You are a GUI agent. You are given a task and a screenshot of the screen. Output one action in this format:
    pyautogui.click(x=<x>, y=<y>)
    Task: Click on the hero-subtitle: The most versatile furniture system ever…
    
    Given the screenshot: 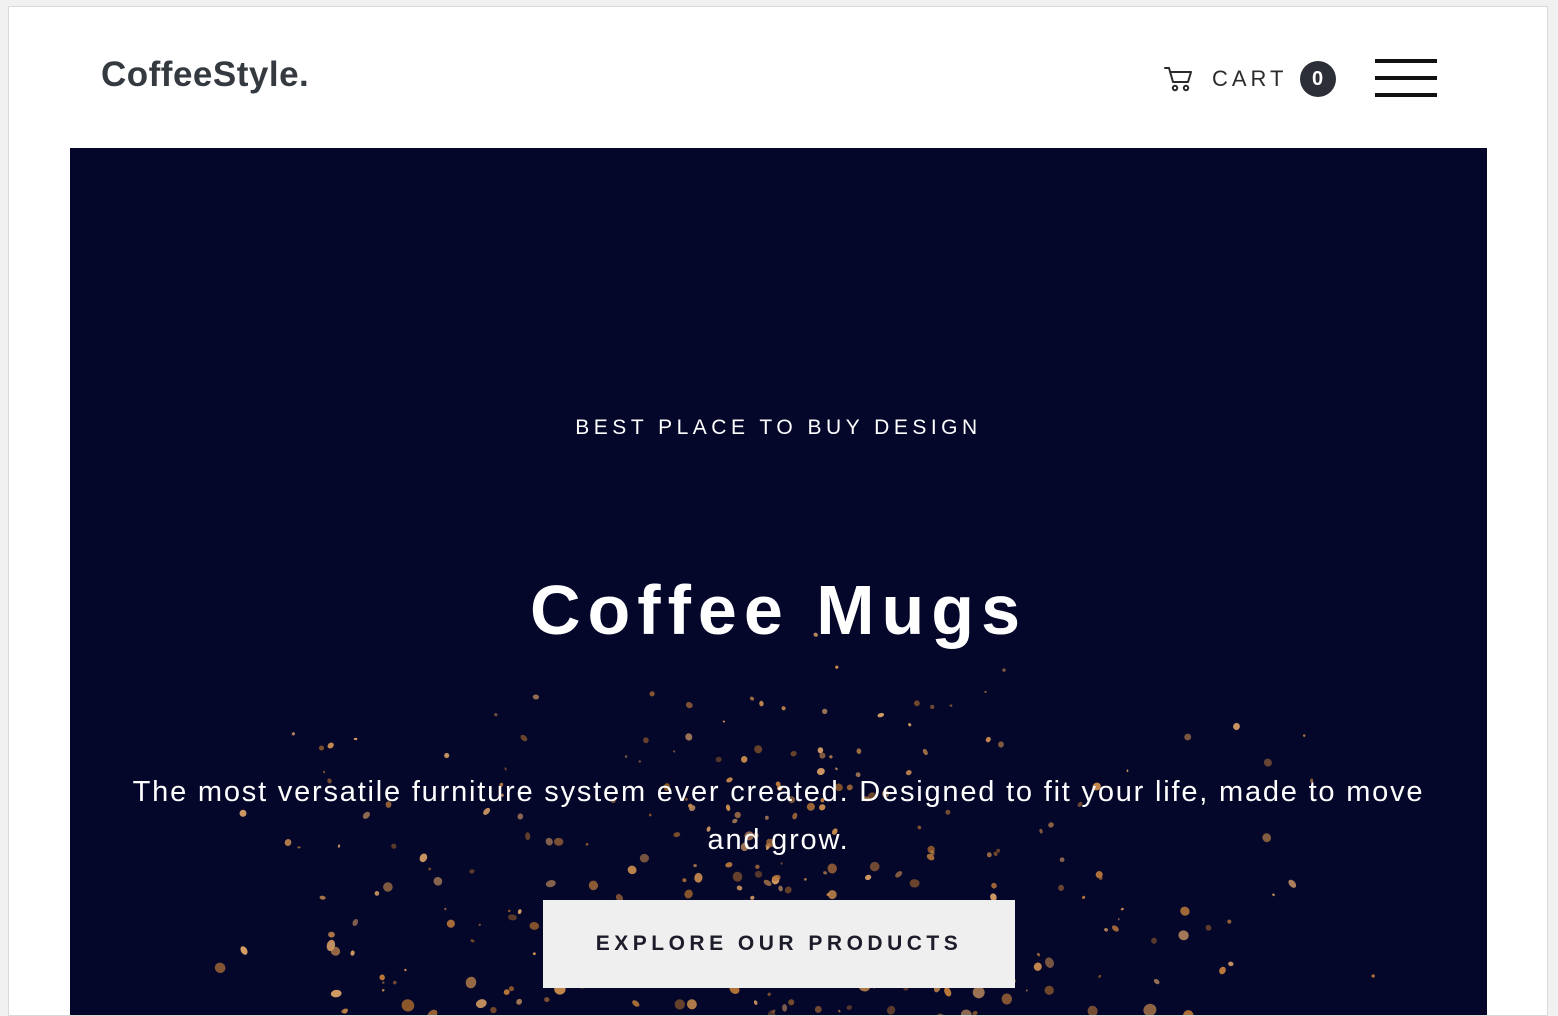 What is the action you would take?
    pyautogui.click(x=778, y=816)
    